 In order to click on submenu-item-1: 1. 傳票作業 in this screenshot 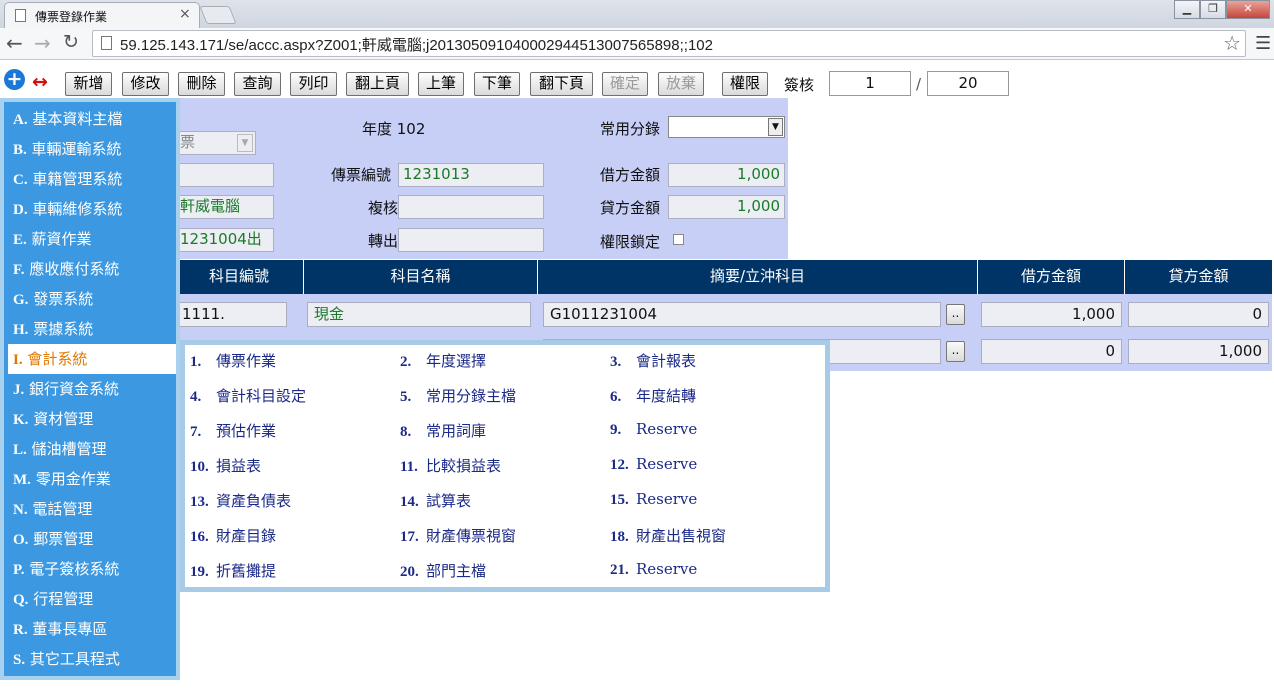, I will do `click(233, 360)`.